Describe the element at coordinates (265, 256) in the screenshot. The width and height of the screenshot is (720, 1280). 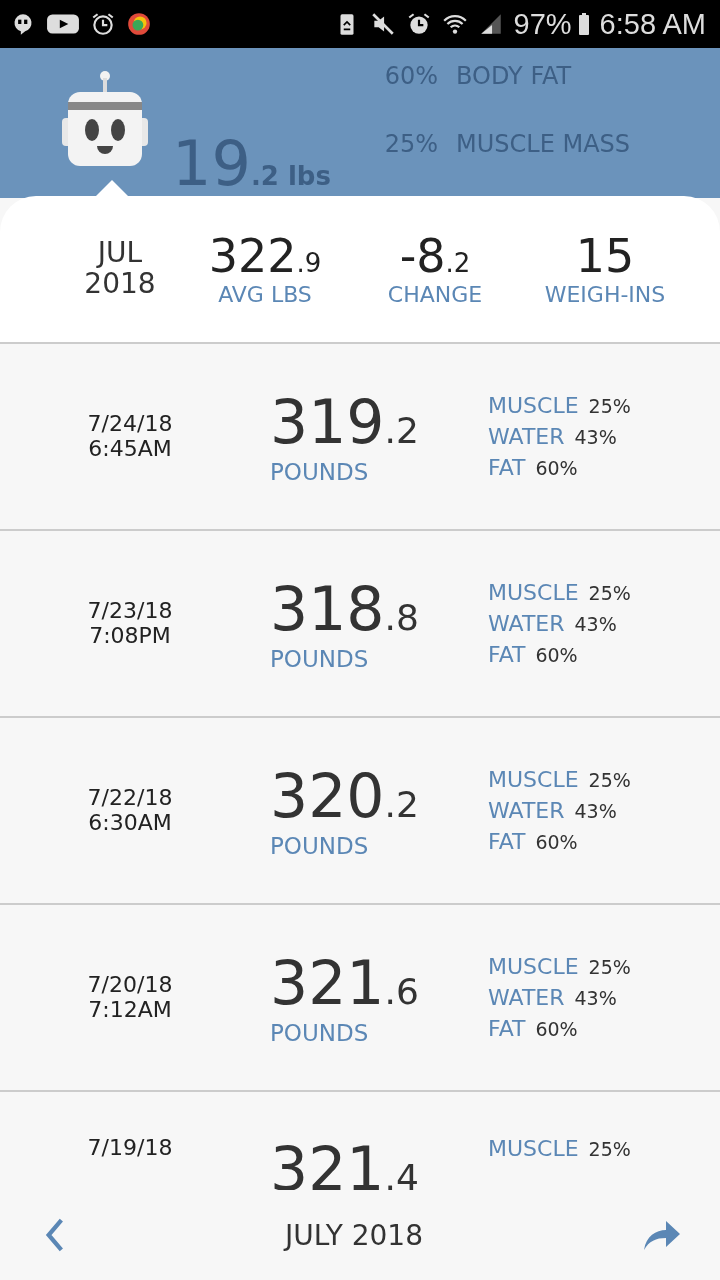
I see `summary-value: 322.9` at that location.